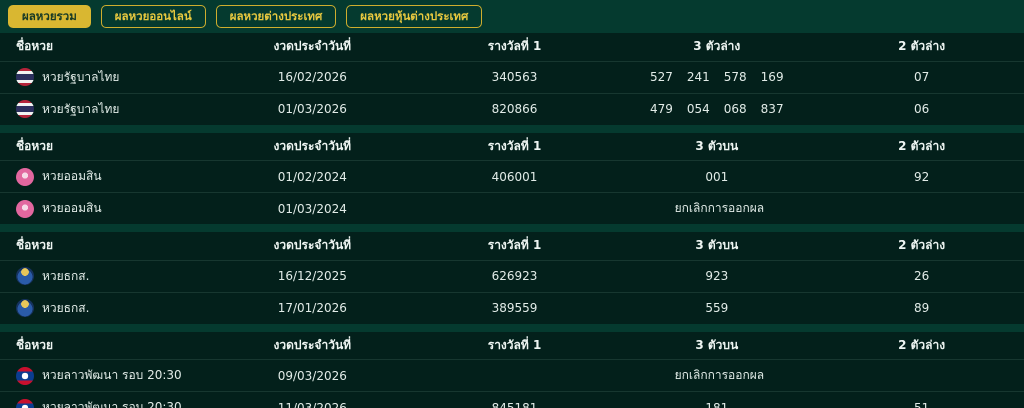 The image size is (1024, 408). Describe the element at coordinates (512, 308) in the screenshot. I see `lottery-row: หวยธกส. 17/01/2026 389559 559 89` at that location.